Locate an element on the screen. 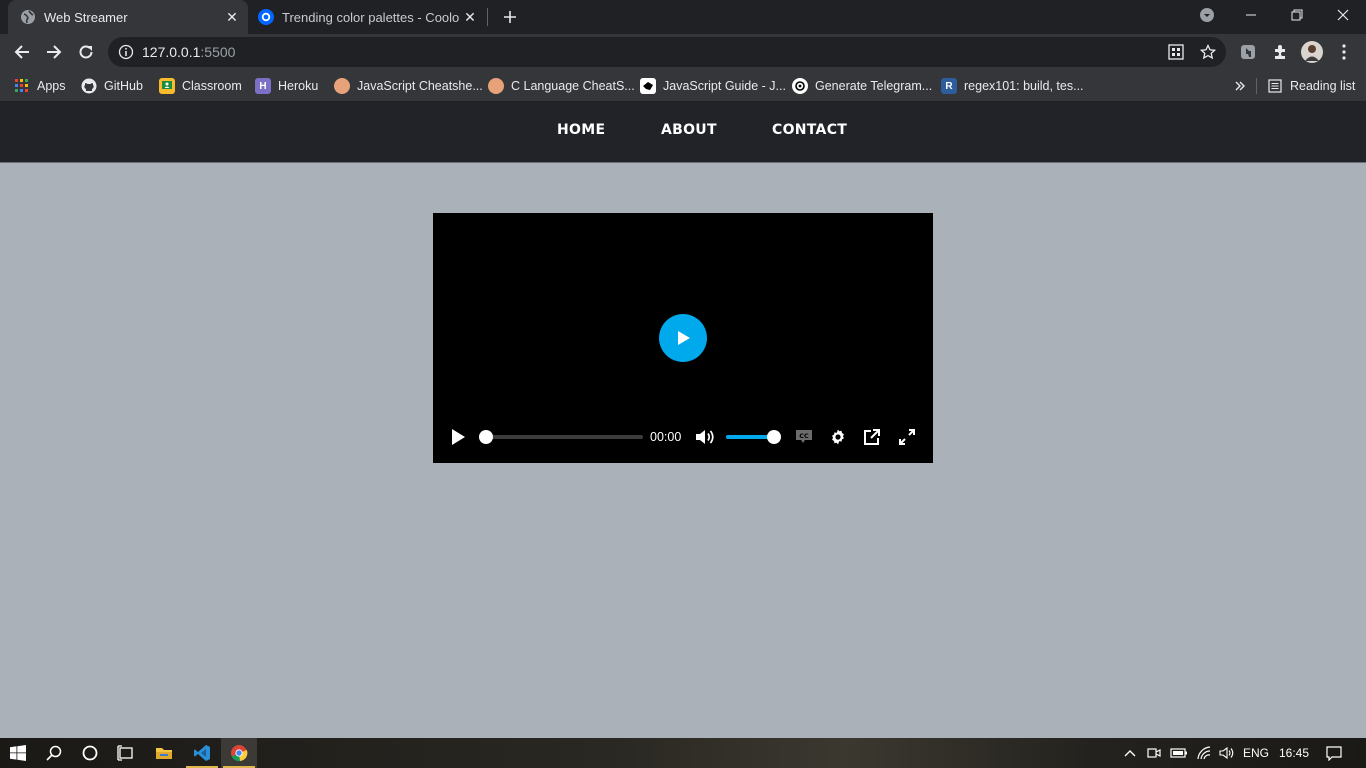  battery-icon is located at coordinates (1179, 753).